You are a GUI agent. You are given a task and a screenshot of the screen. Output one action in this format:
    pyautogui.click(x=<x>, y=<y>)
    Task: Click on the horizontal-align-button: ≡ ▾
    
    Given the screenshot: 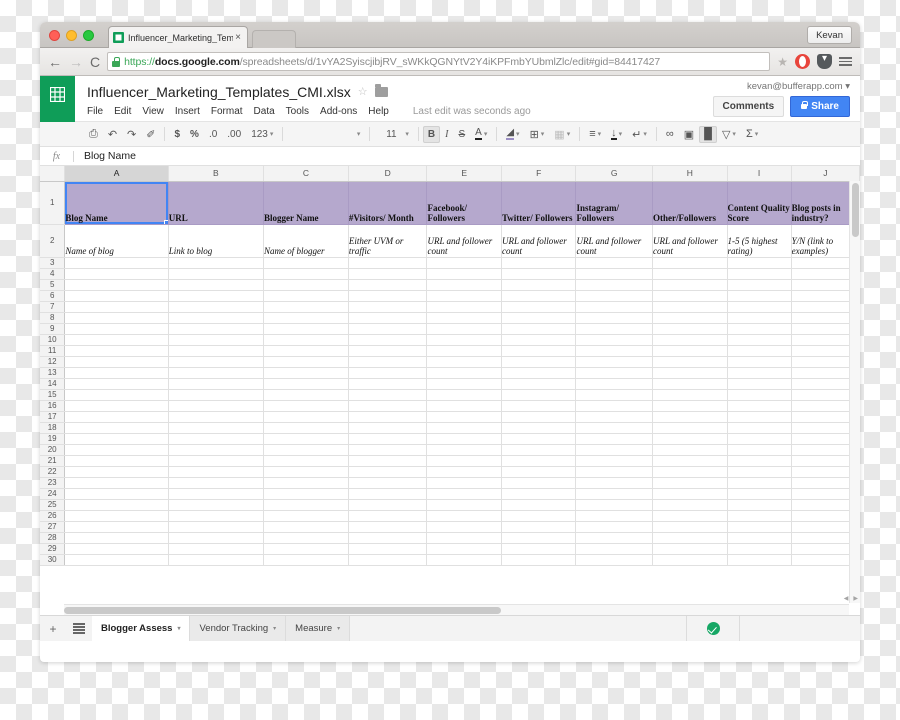 What is the action you would take?
    pyautogui.click(x=595, y=134)
    